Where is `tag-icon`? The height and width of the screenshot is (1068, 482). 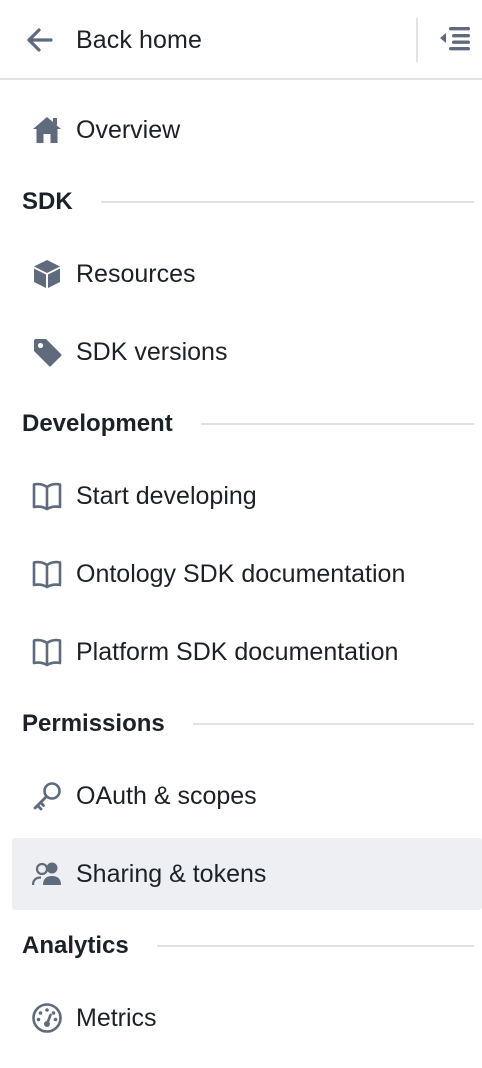
tag-icon is located at coordinates (47, 352).